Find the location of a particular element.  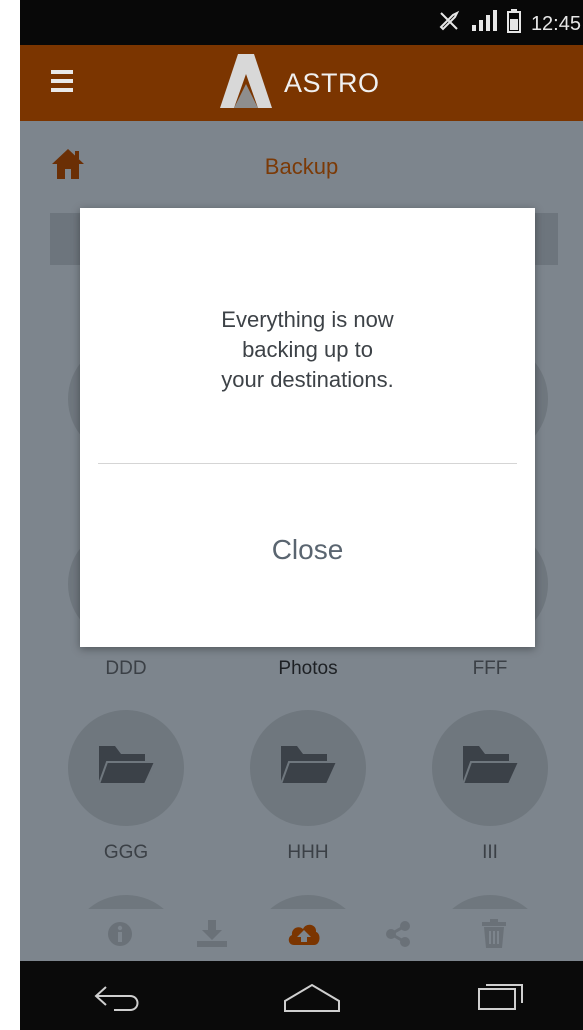

status-time: 12:45 is located at coordinates (555, 23).